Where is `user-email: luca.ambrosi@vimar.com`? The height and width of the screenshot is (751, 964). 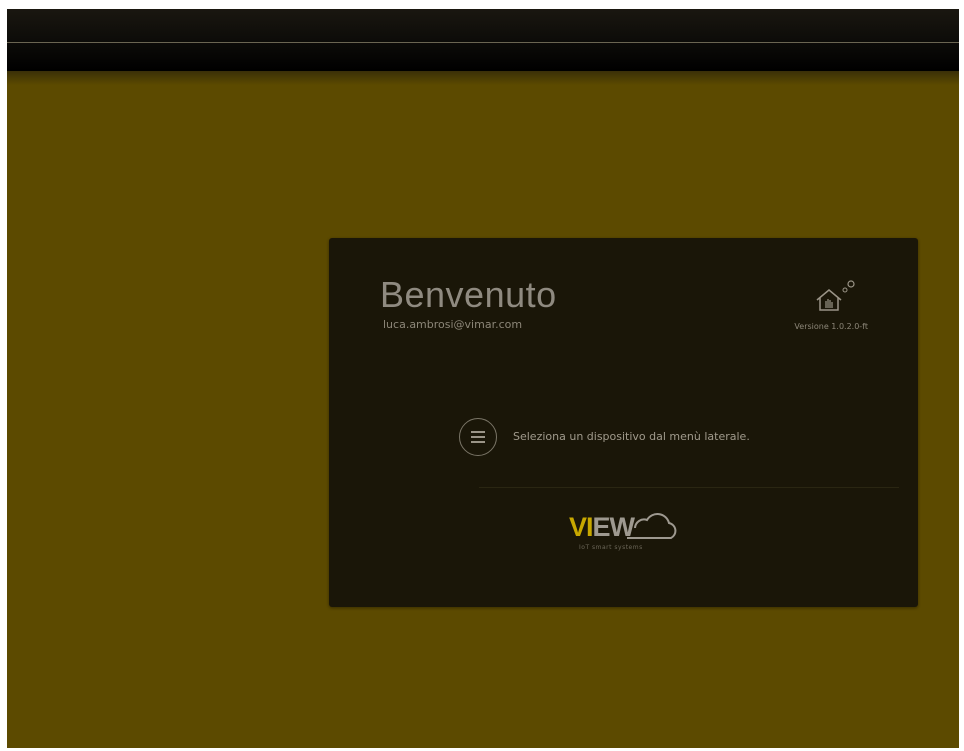 user-email: luca.ambrosi@vimar.com is located at coordinates (453, 324).